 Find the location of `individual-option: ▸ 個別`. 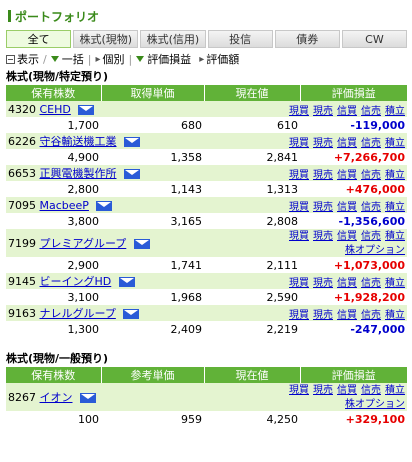

individual-option: ▸ 個別 is located at coordinates (109, 59).